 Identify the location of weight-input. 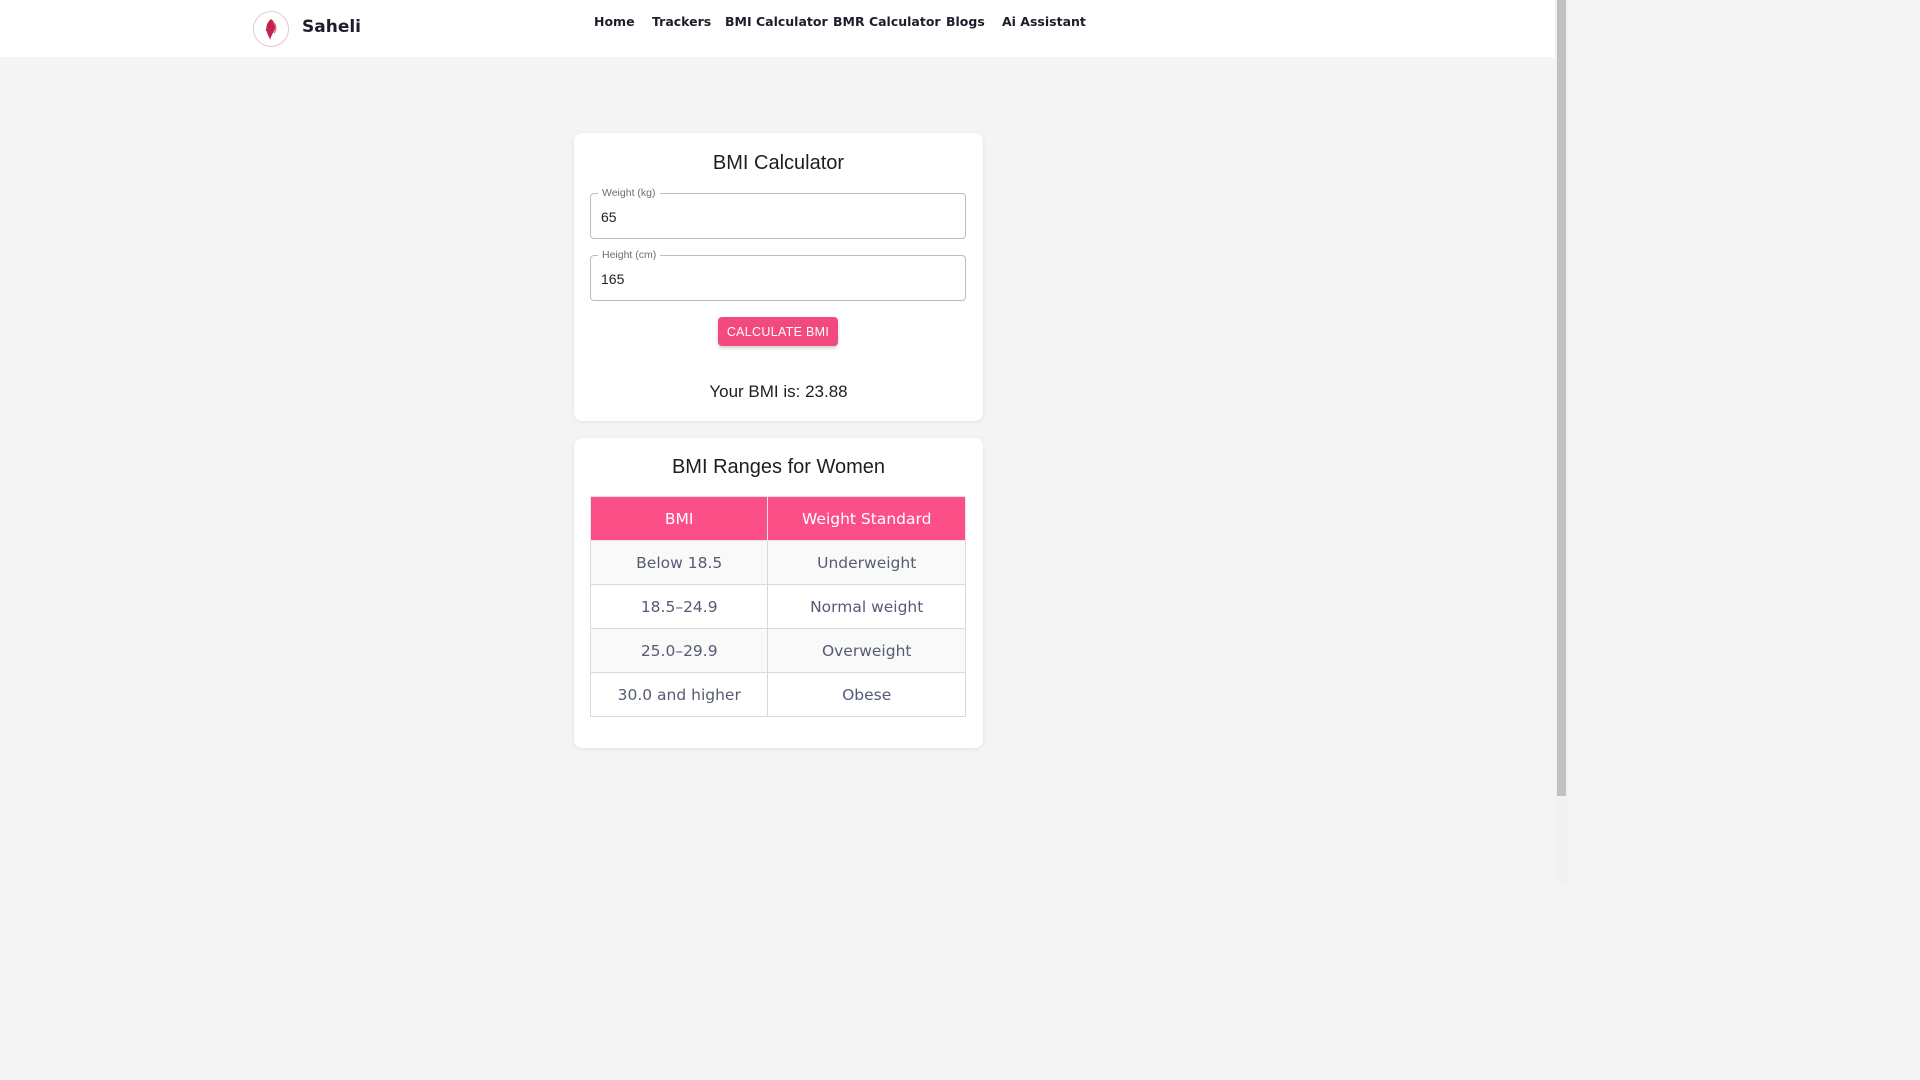
(776, 217).